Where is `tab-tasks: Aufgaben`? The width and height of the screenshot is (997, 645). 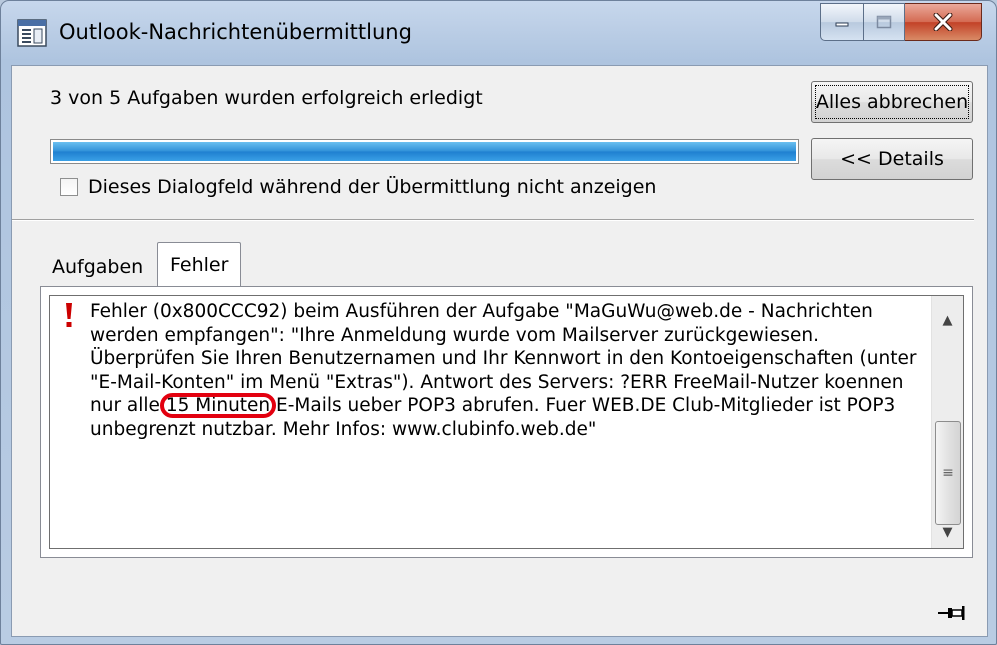
tab-tasks: Aufgaben is located at coordinates (97, 267).